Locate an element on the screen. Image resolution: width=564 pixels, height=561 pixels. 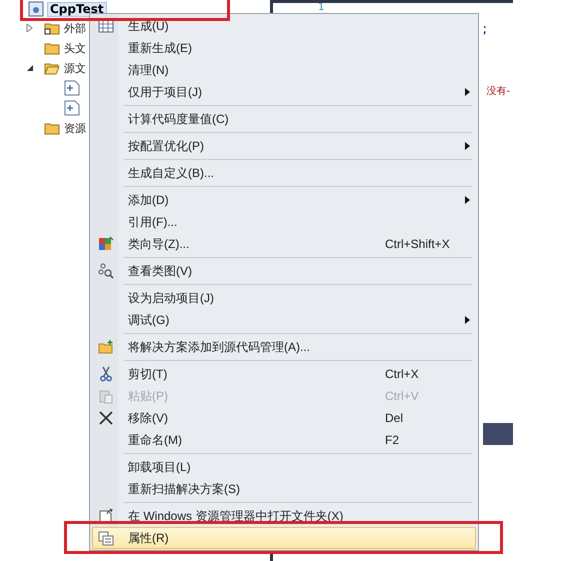
menu-item: 重新扫描解决方案(S) is located at coordinates (284, 489).